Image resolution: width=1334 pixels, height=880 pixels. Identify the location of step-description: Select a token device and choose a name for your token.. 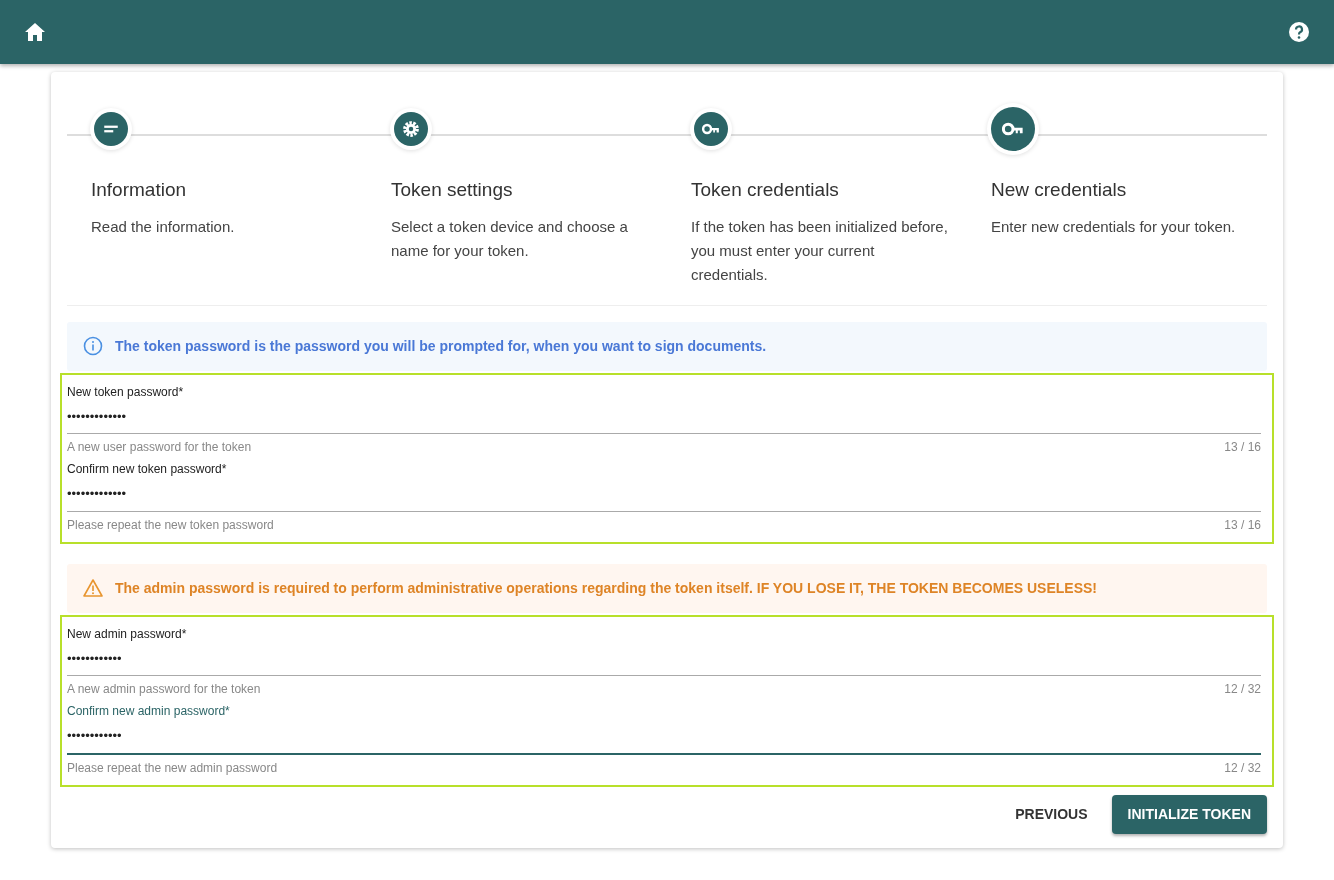
(510, 238).